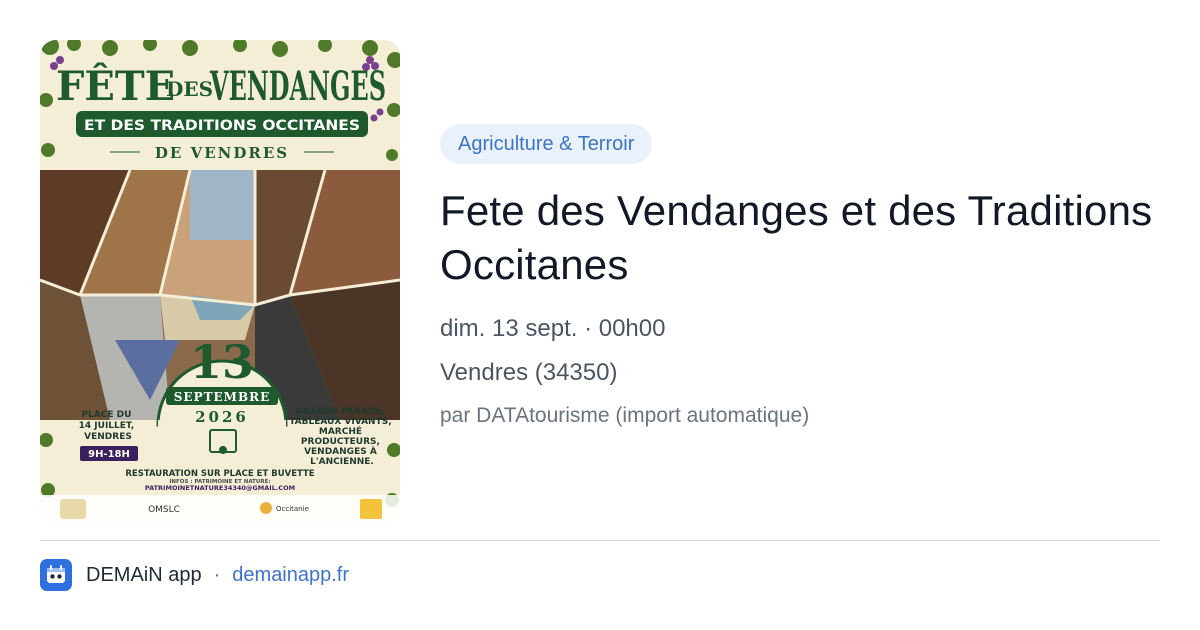 The height and width of the screenshot is (630, 1200). What do you see at coordinates (222, 126) in the screenshot?
I see `poster-banner-text: ET DES TRADITIONS OCCITANES` at bounding box center [222, 126].